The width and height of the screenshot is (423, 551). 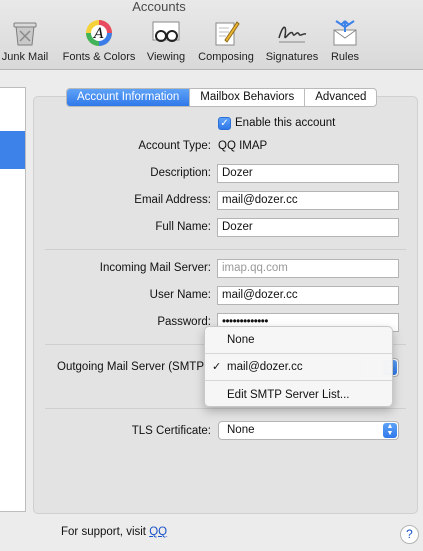 I want to click on toolbar-rules: Rules, so click(x=345, y=43).